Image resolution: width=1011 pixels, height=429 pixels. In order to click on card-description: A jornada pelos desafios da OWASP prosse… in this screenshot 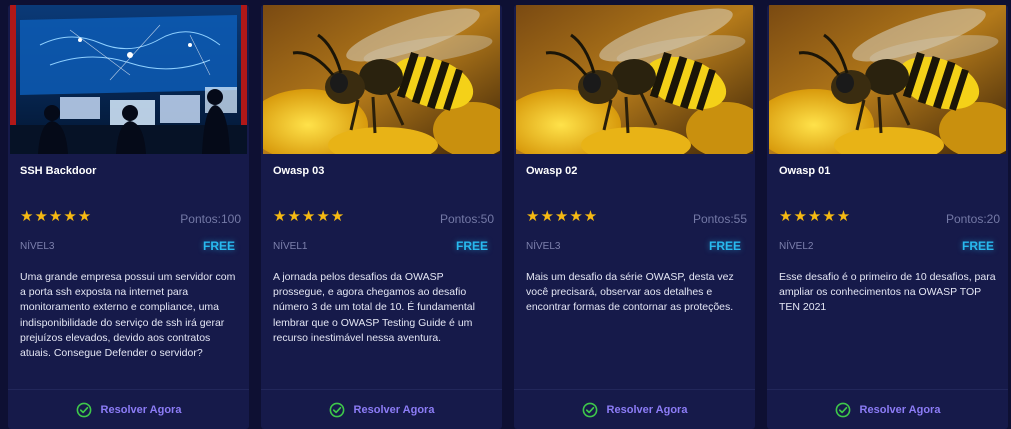, I will do `click(374, 307)`.